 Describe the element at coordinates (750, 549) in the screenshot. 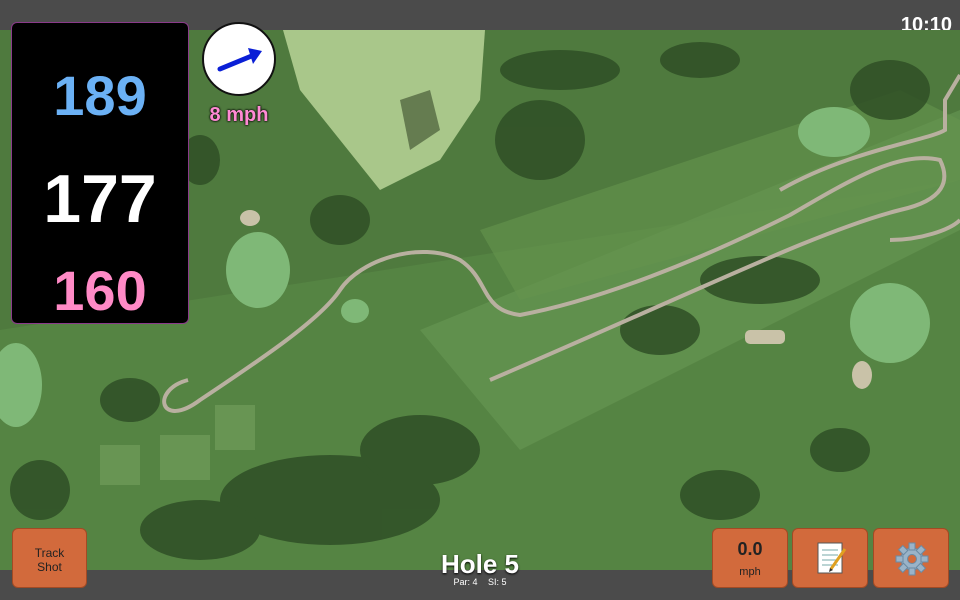

I see `speed-value: 0.0` at that location.